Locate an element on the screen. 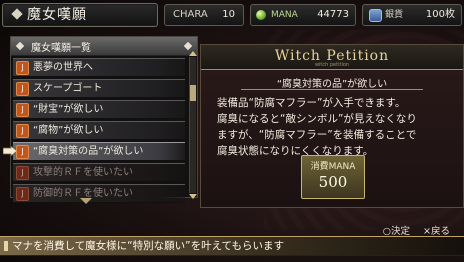 The height and width of the screenshot is (262, 464). list-item: J スケープゴート is located at coordinates (99, 88).